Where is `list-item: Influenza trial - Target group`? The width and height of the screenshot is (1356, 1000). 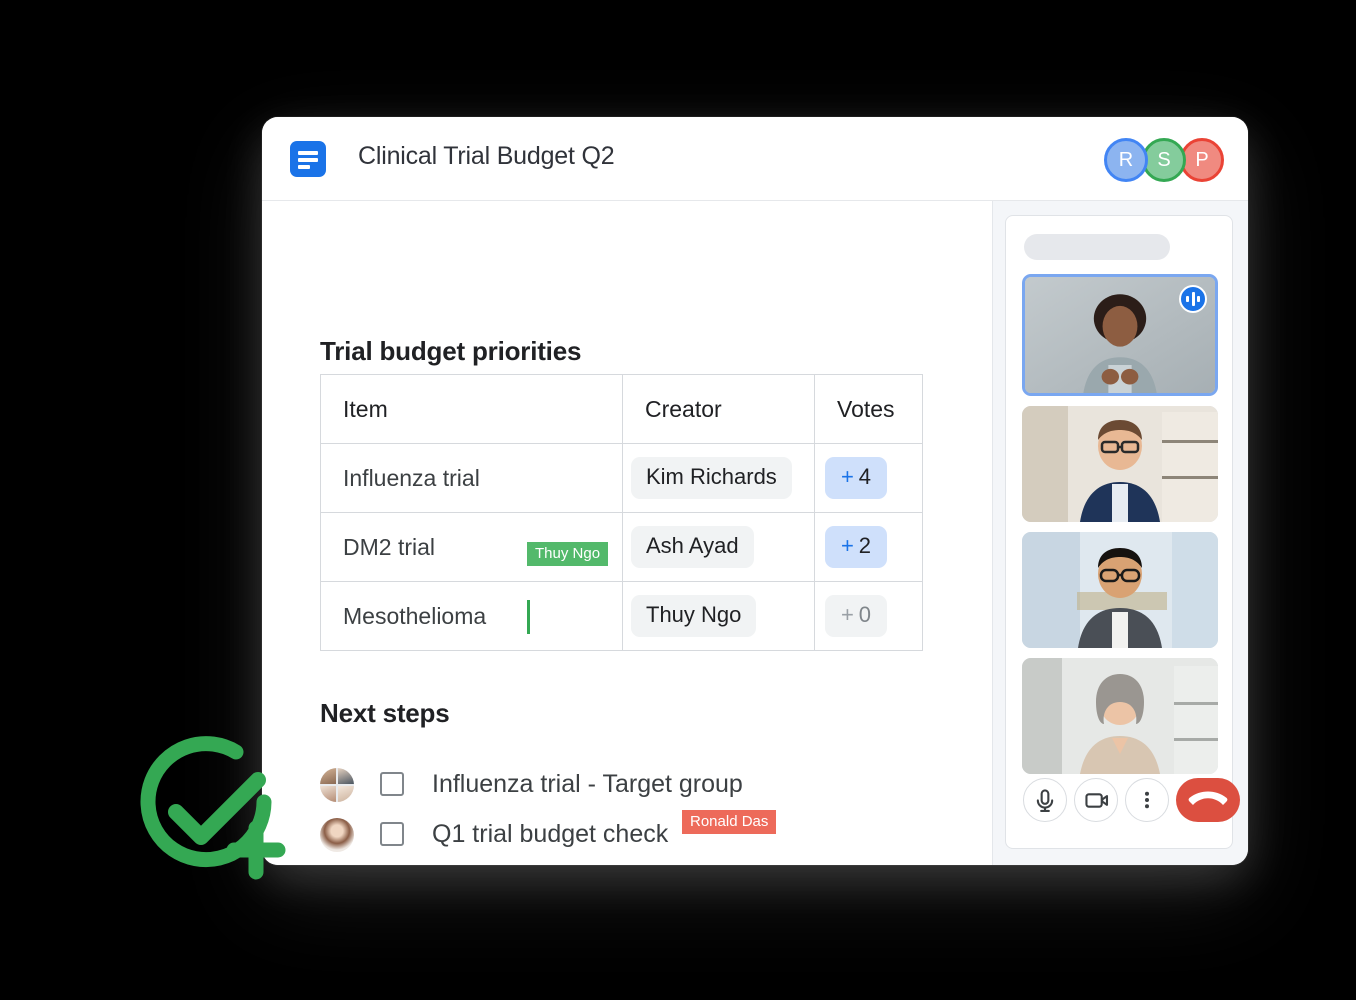
list-item: Influenza trial - Target group is located at coordinates (630, 790).